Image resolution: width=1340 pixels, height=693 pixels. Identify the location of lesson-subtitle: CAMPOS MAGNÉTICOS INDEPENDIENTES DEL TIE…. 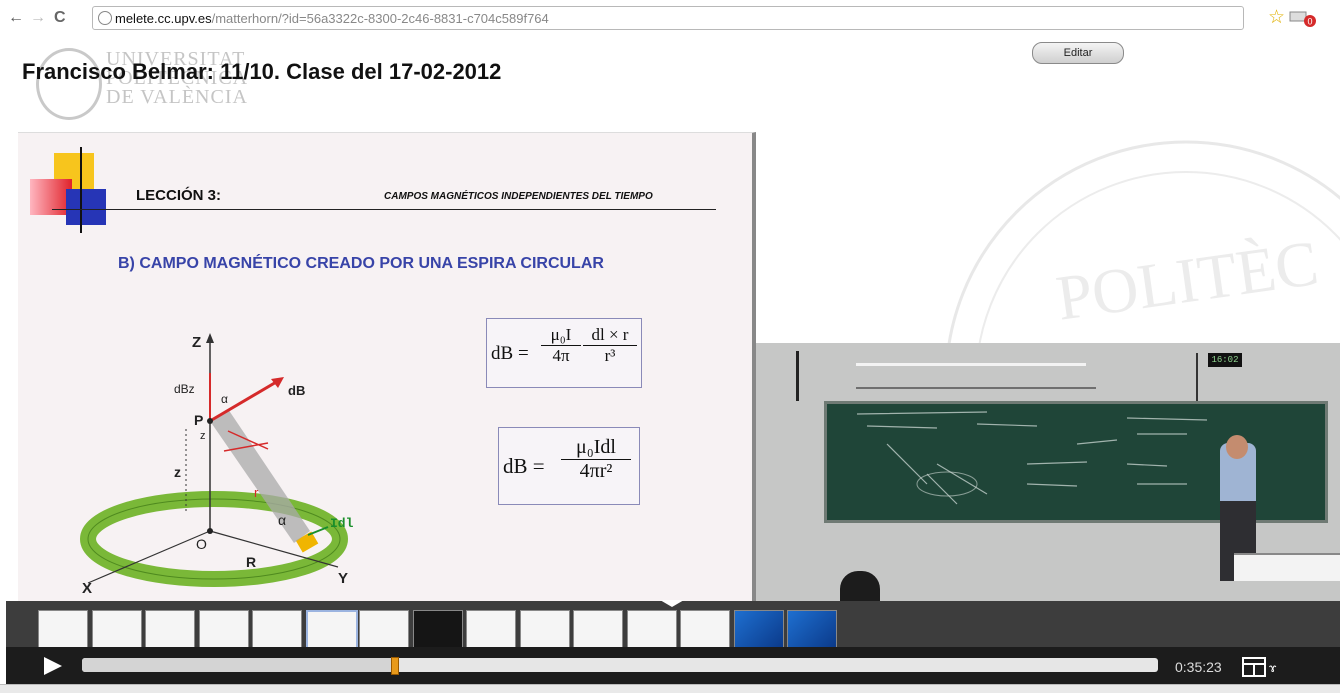
(518, 196).